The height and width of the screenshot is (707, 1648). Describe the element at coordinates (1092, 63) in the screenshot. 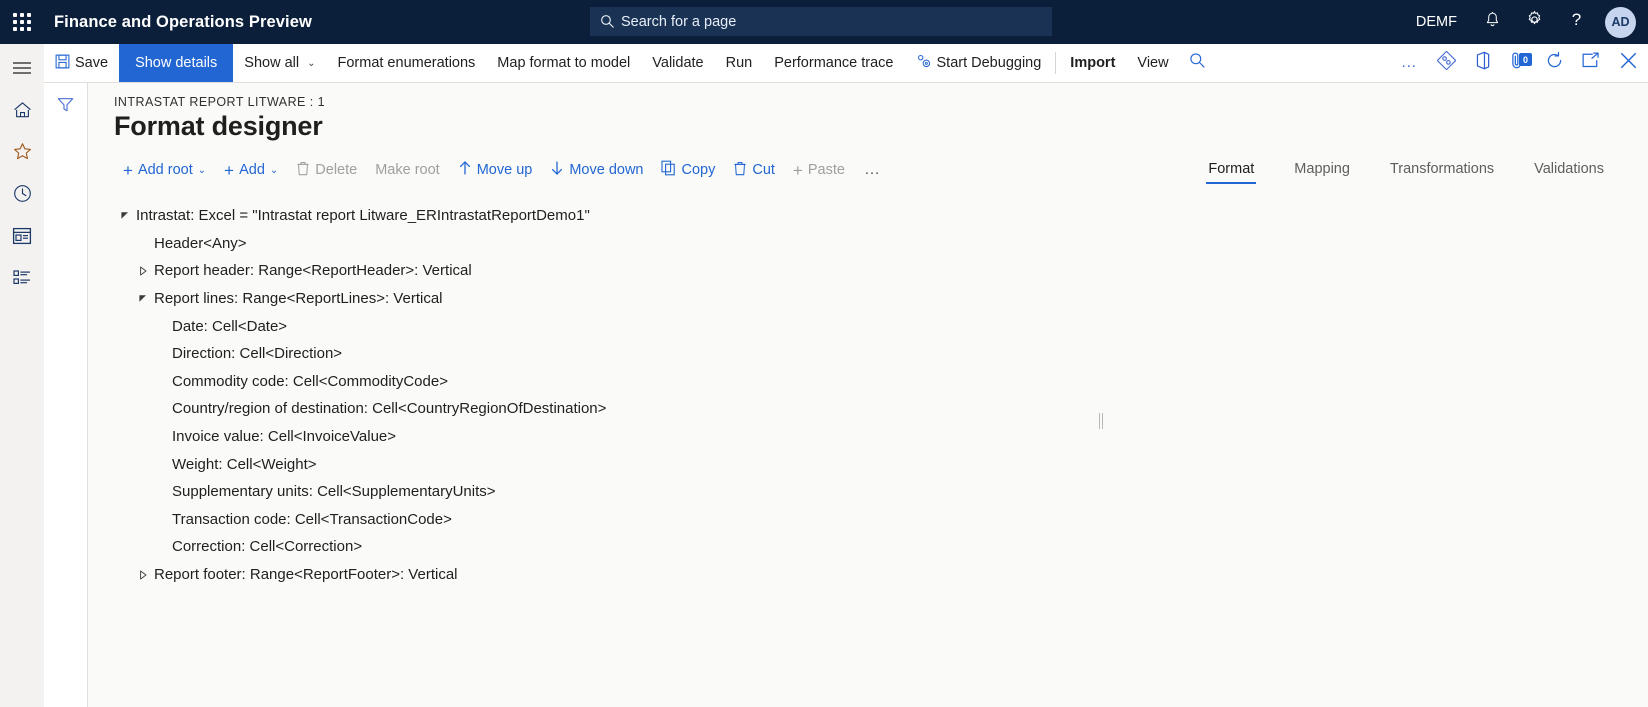

I see `import-button: Import` at that location.